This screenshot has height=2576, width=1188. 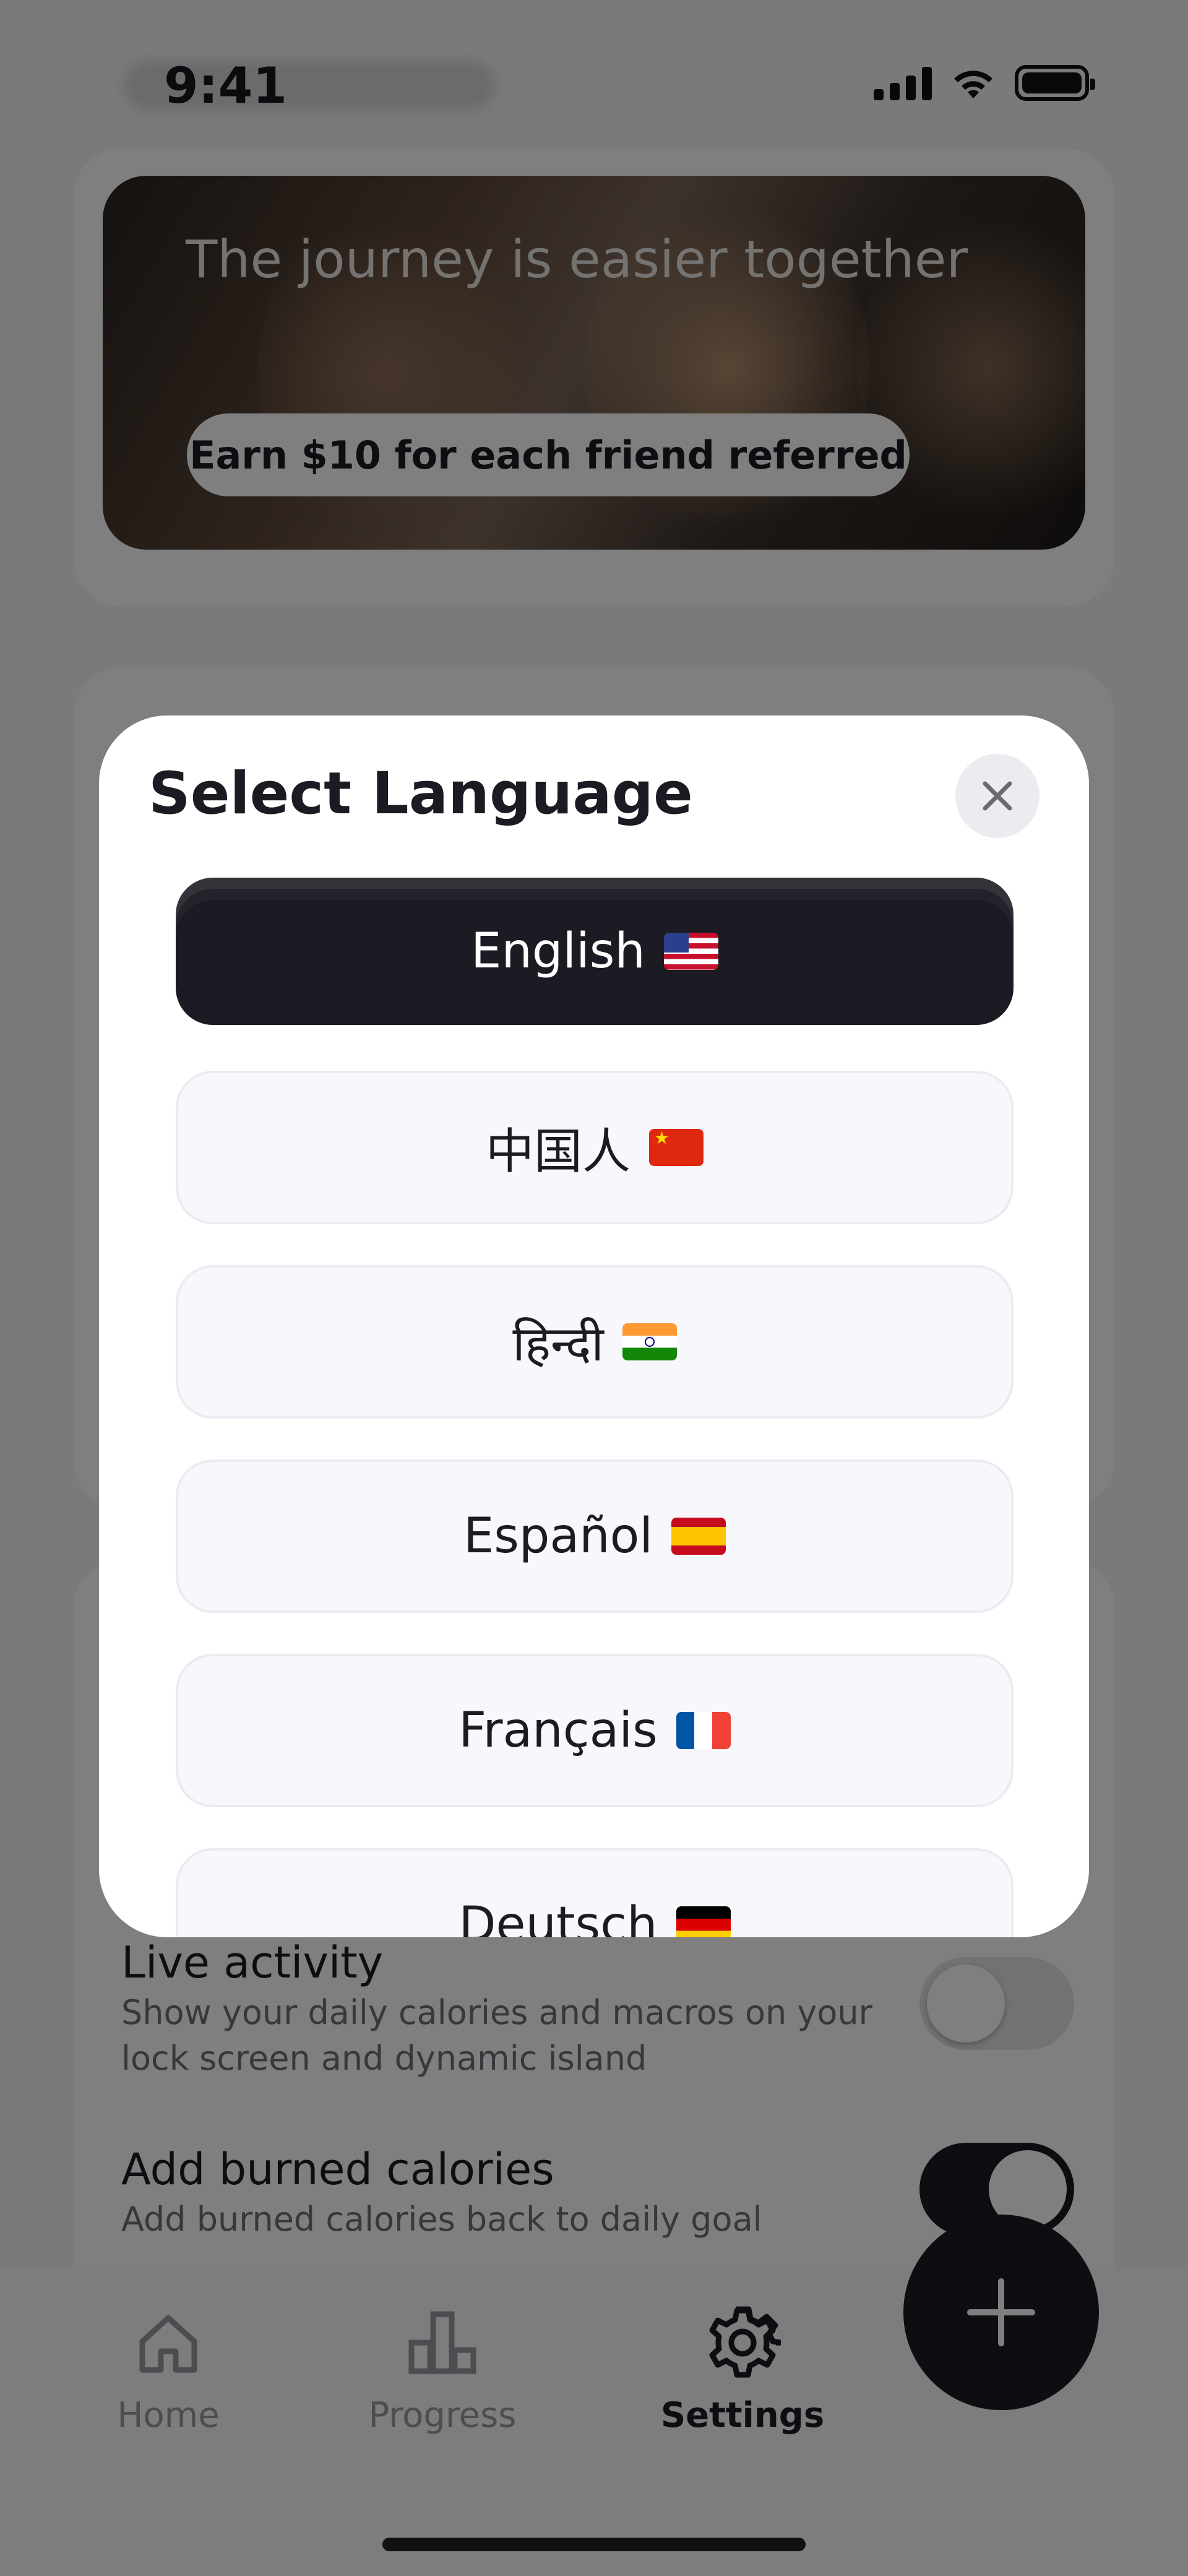 I want to click on language-label: 中国人, so click(x=558, y=1152).